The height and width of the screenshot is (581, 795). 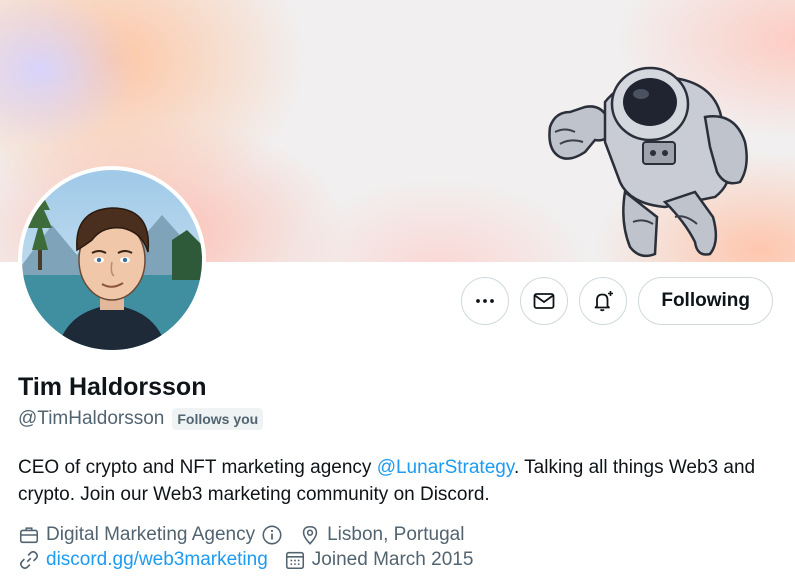 I want to click on location-label: Lisbon, Portugal, so click(x=396, y=534).